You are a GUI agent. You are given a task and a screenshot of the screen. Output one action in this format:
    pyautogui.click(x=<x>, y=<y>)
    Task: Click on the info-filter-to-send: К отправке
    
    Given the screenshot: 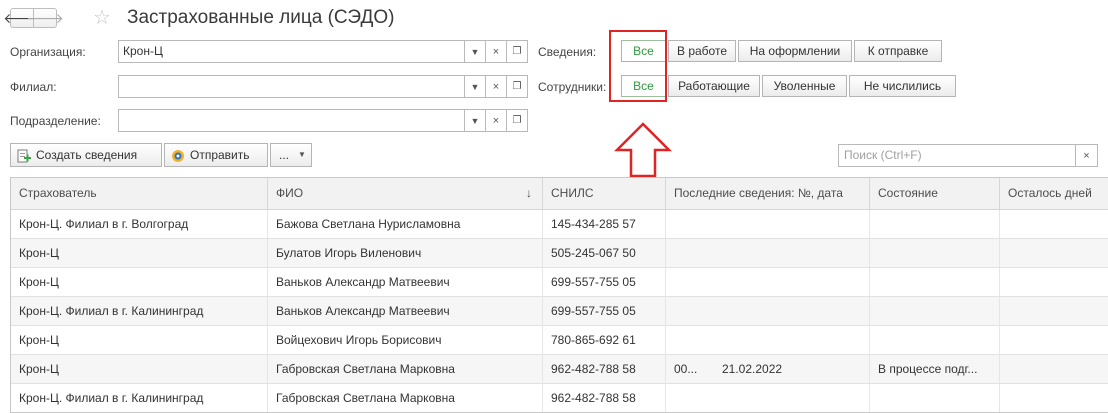 What is the action you would take?
    pyautogui.click(x=898, y=51)
    